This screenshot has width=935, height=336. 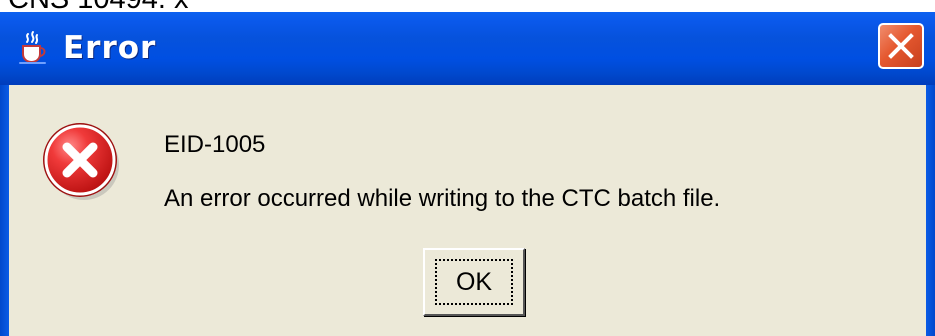 I want to click on dialog-title: Error, so click(x=110, y=48).